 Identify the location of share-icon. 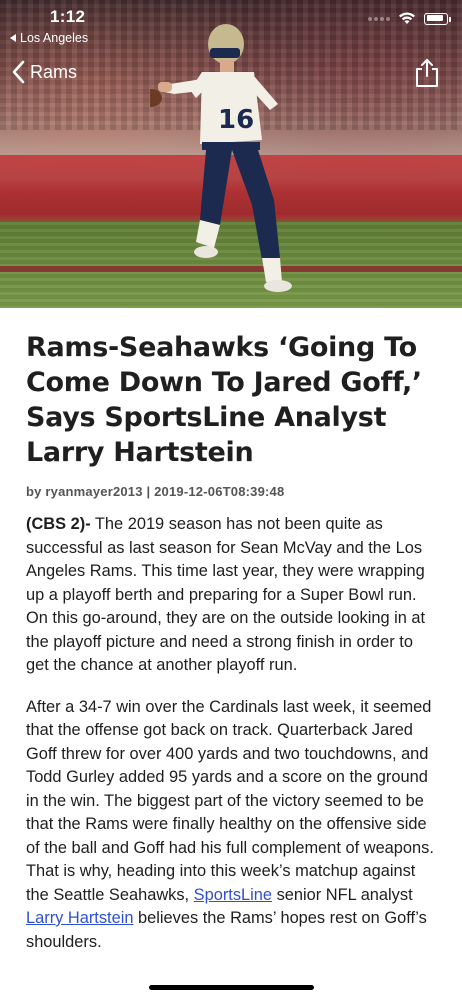
(427, 73).